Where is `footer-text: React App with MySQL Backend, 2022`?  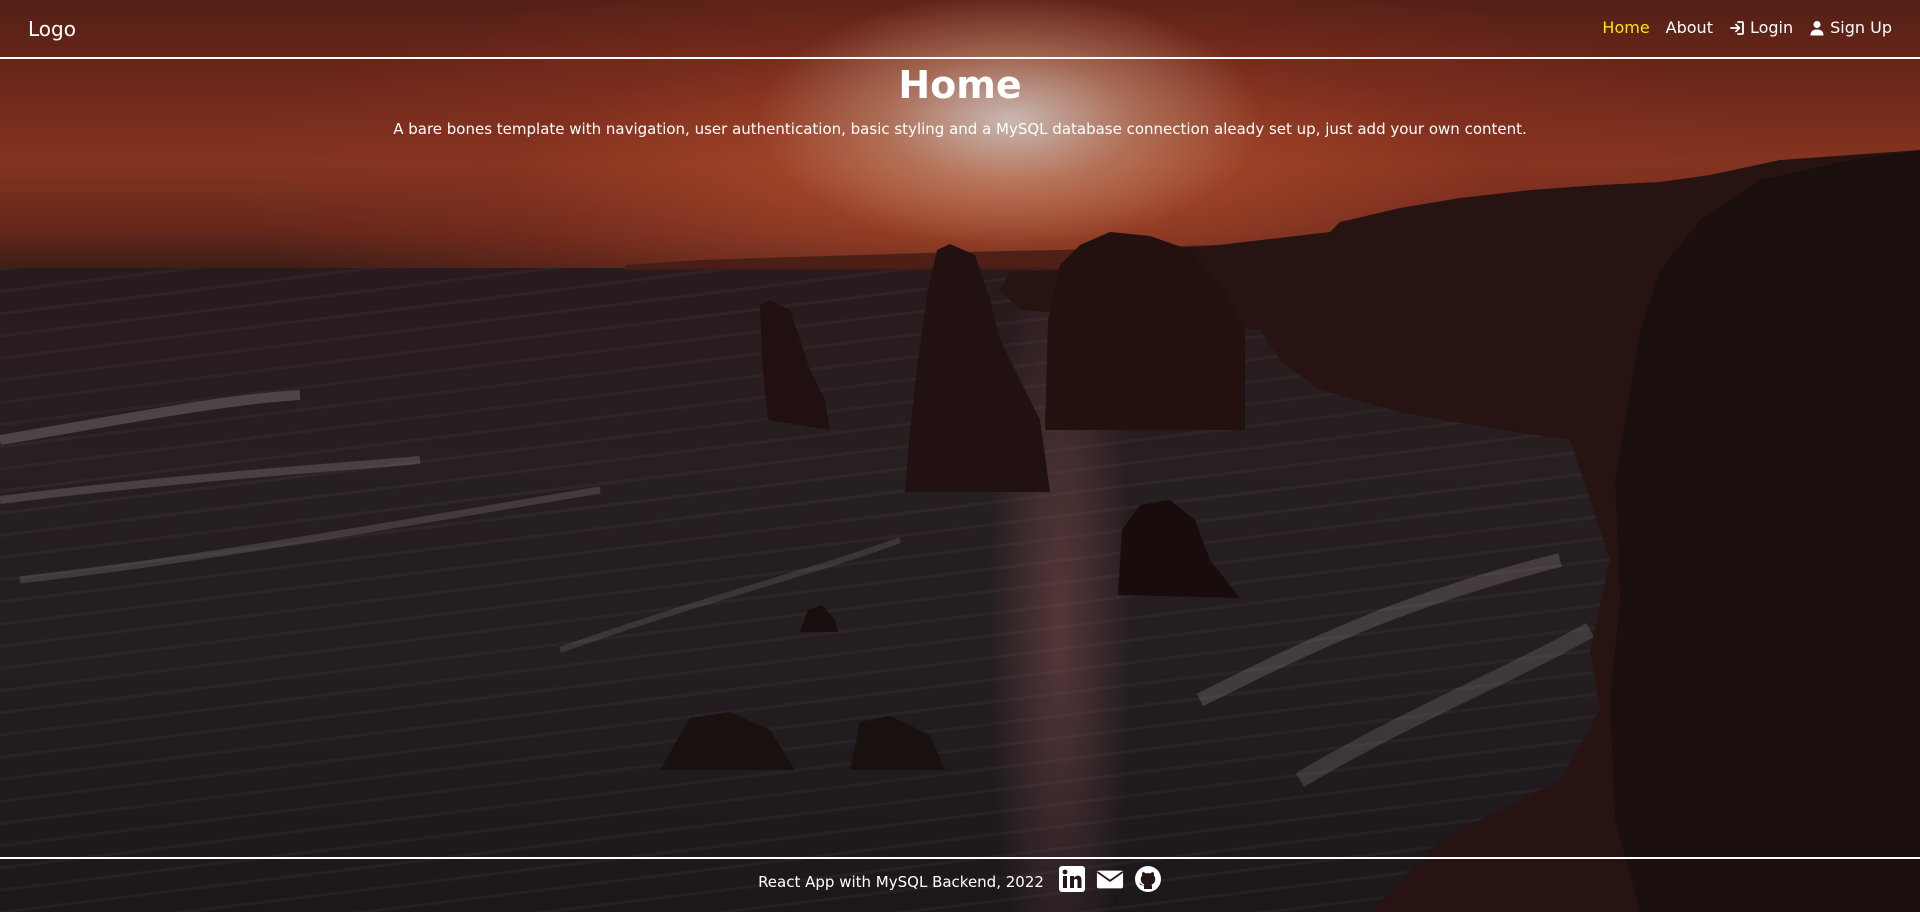 footer-text: React App with MySQL Backend, 2022 is located at coordinates (901, 882).